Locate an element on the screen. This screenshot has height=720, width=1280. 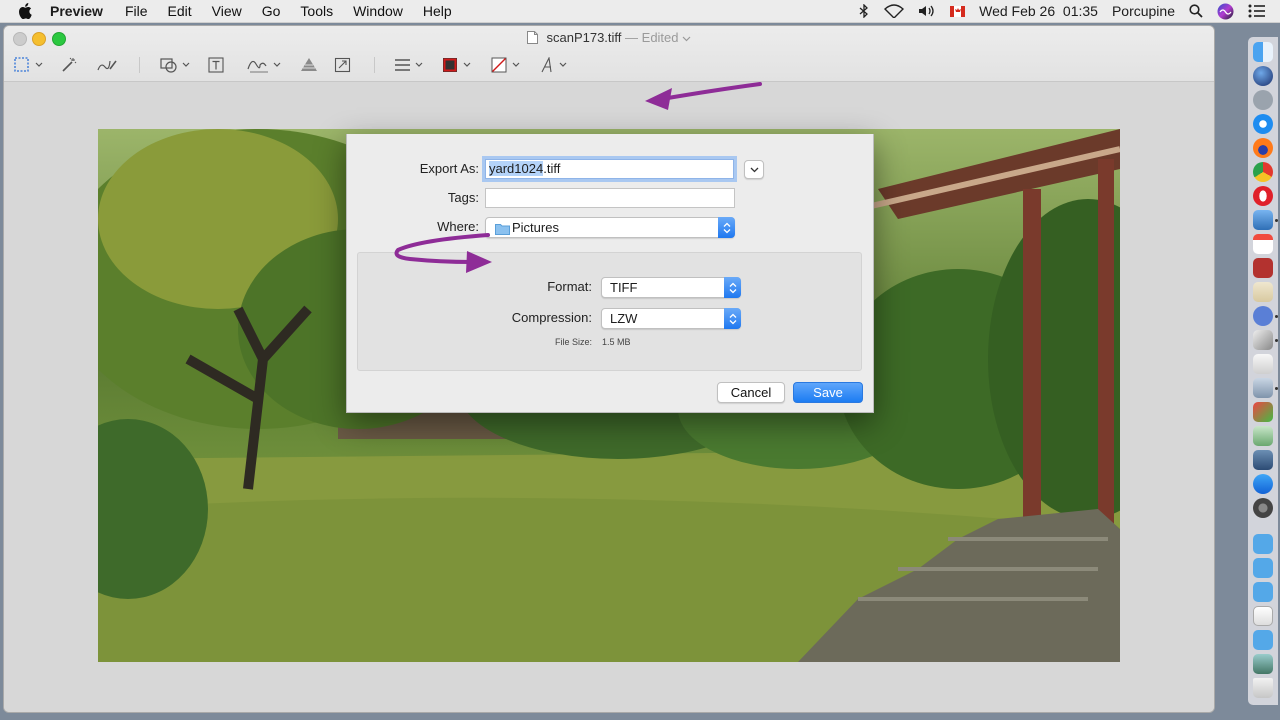
export-as-label: Export As: is located at coordinates (449, 168).